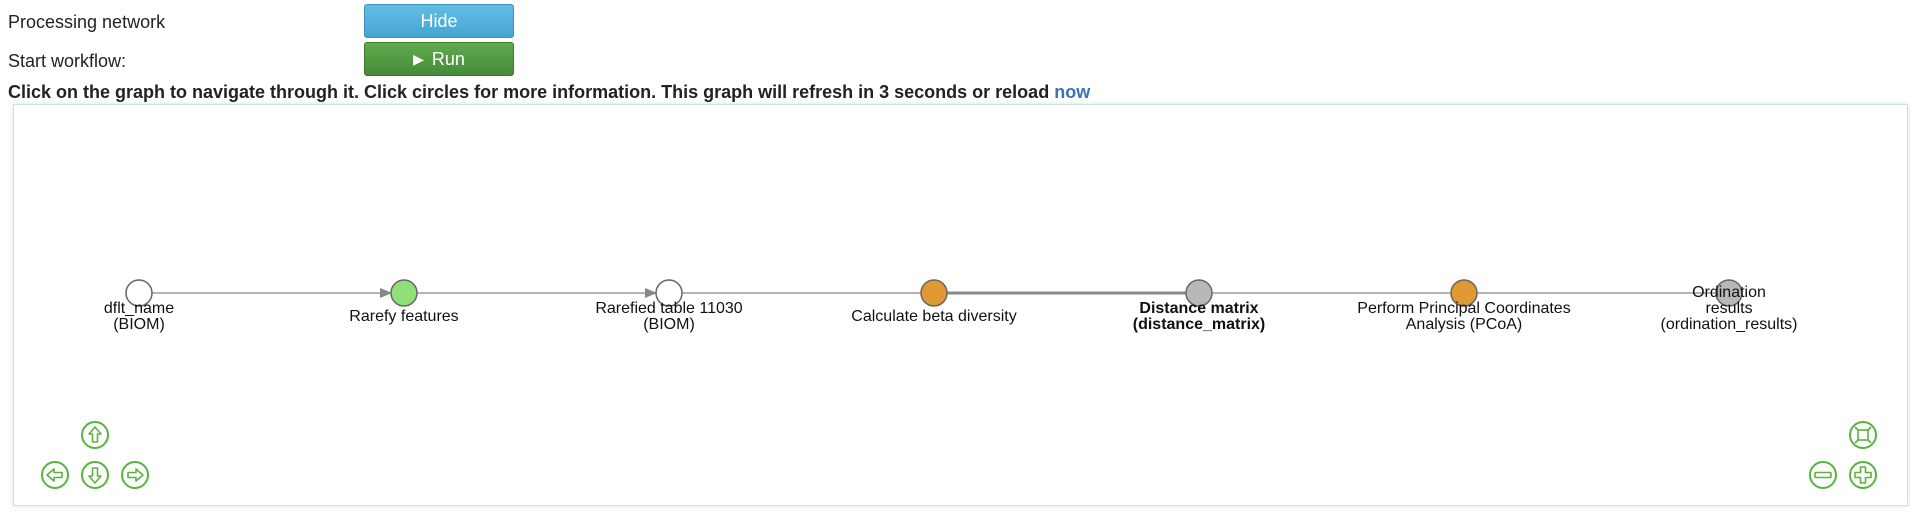 The width and height of the screenshot is (1918, 512). I want to click on node-label-line: Distance matrix, so click(1198, 308).